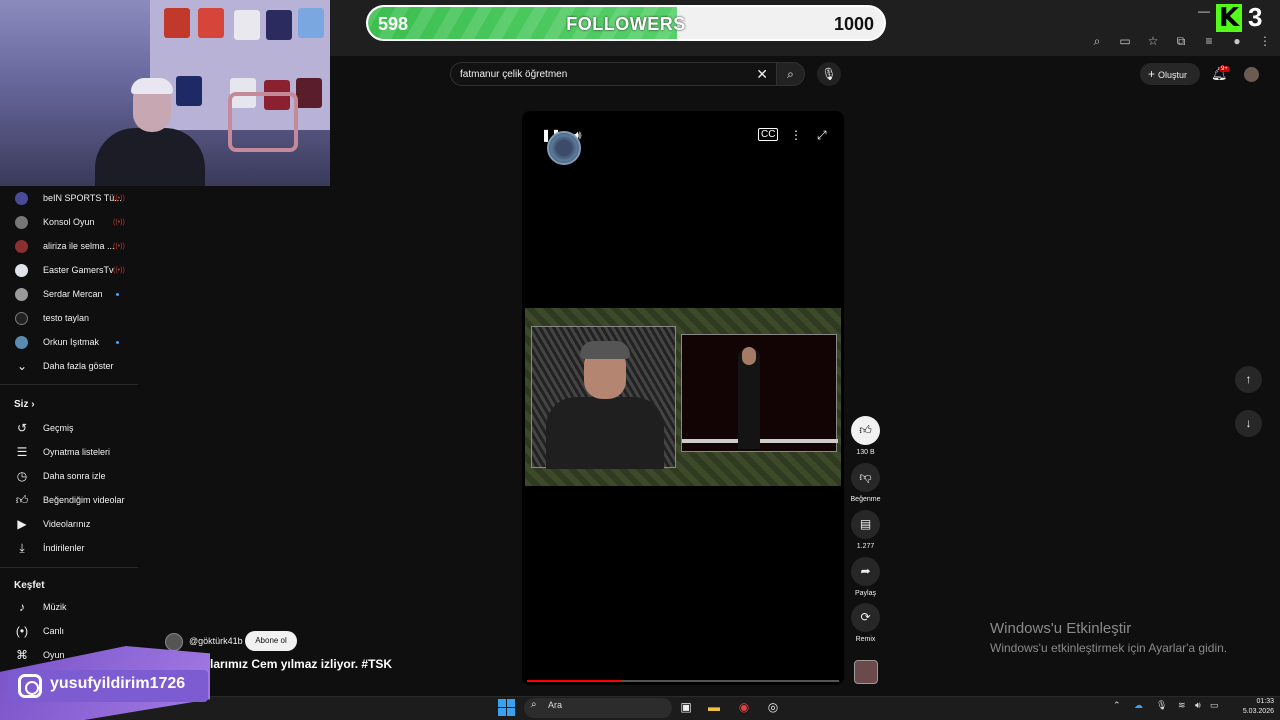 The width and height of the screenshot is (1280, 720). I want to click on voice-search-button: 🎙︎, so click(829, 74).